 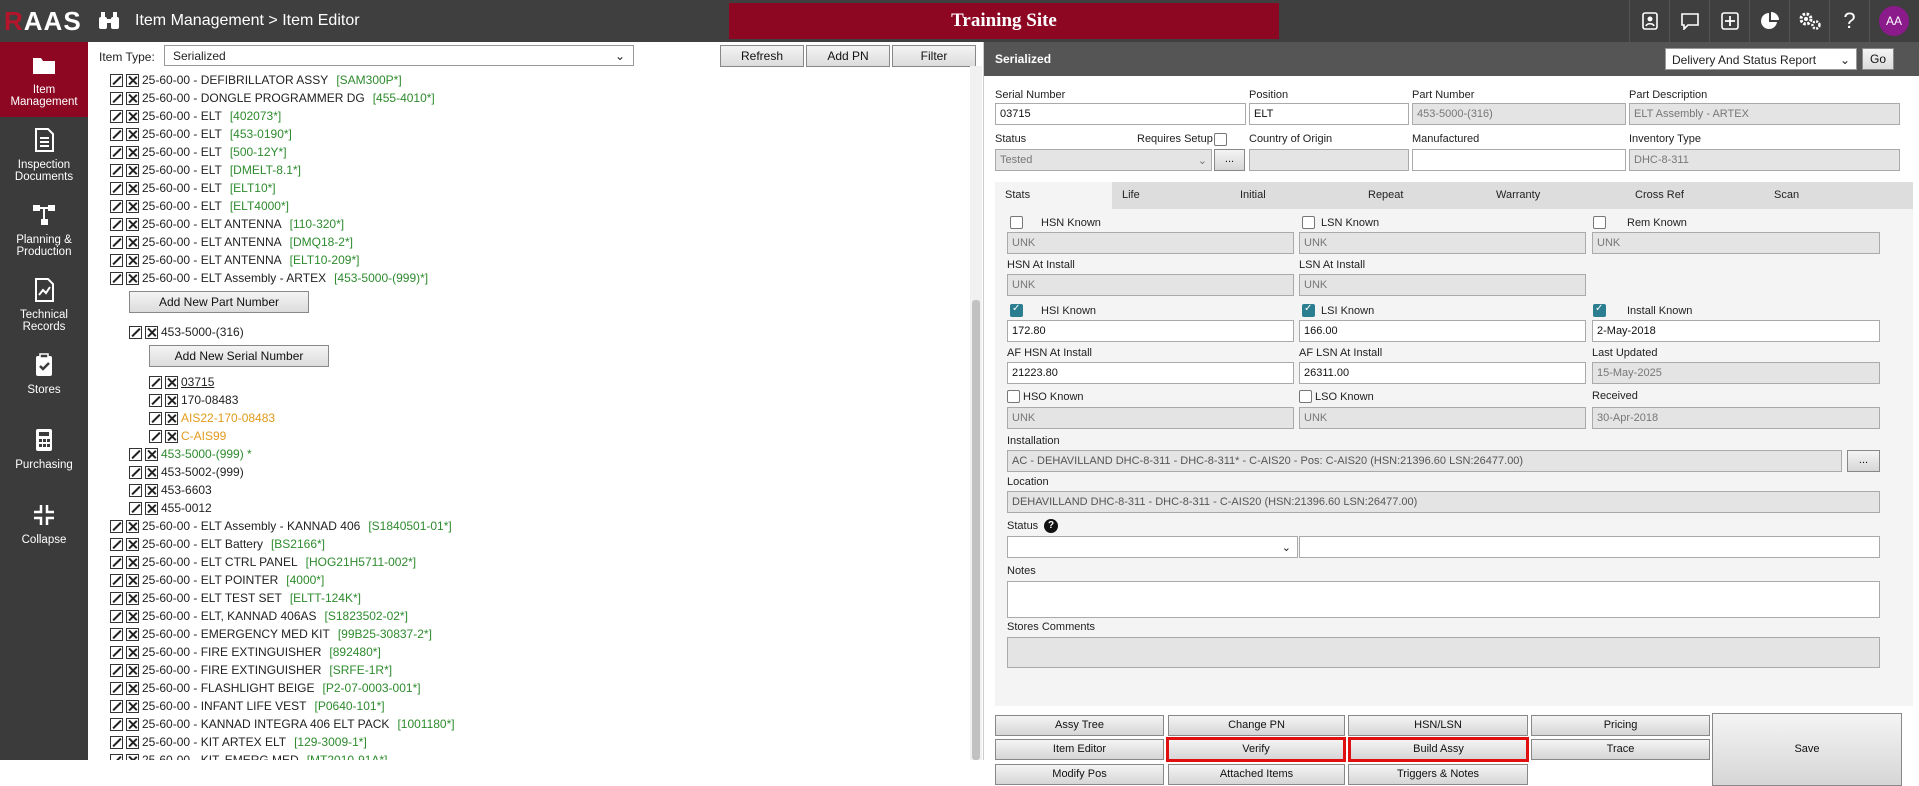 I want to click on item-part-number: [MT2010-91A*], so click(x=347, y=756).